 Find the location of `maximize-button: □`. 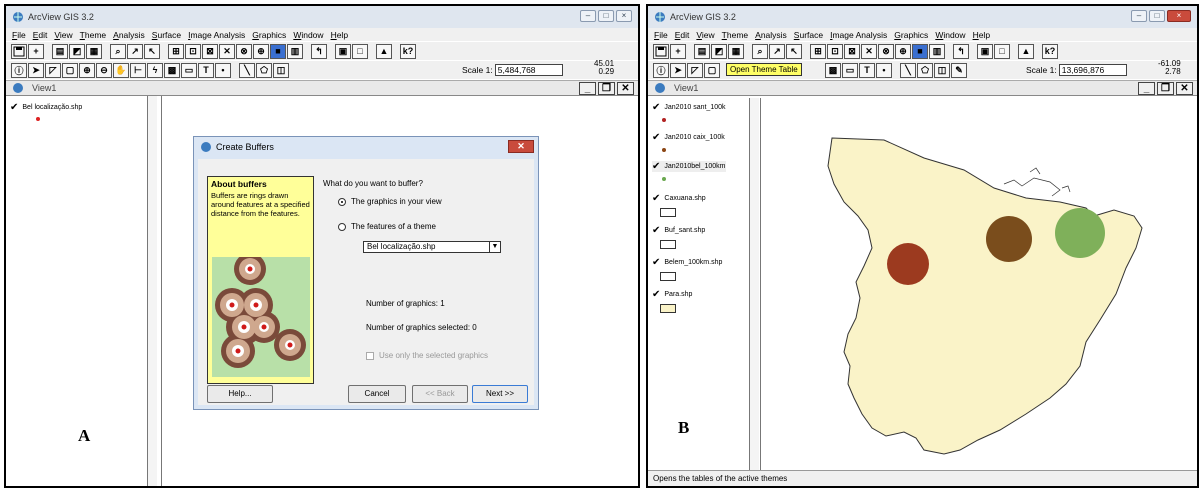

maximize-button: □ is located at coordinates (1157, 16).